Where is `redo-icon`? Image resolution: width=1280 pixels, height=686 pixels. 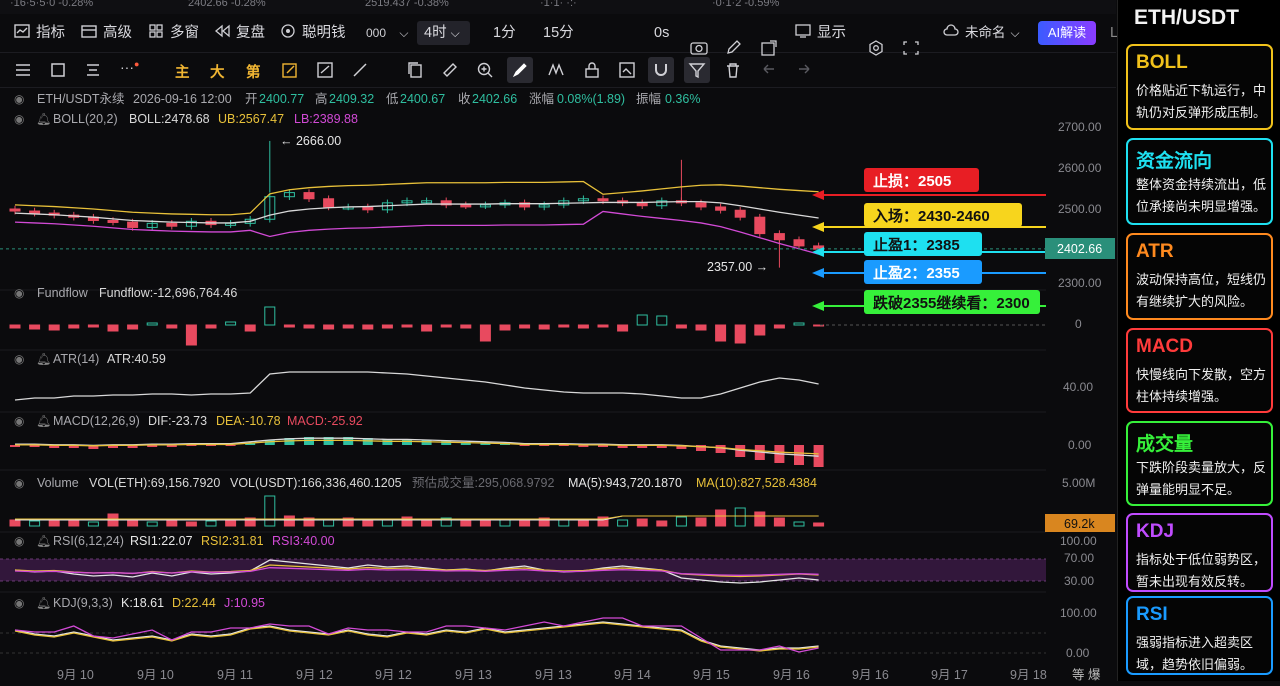
redo-icon is located at coordinates (804, 70).